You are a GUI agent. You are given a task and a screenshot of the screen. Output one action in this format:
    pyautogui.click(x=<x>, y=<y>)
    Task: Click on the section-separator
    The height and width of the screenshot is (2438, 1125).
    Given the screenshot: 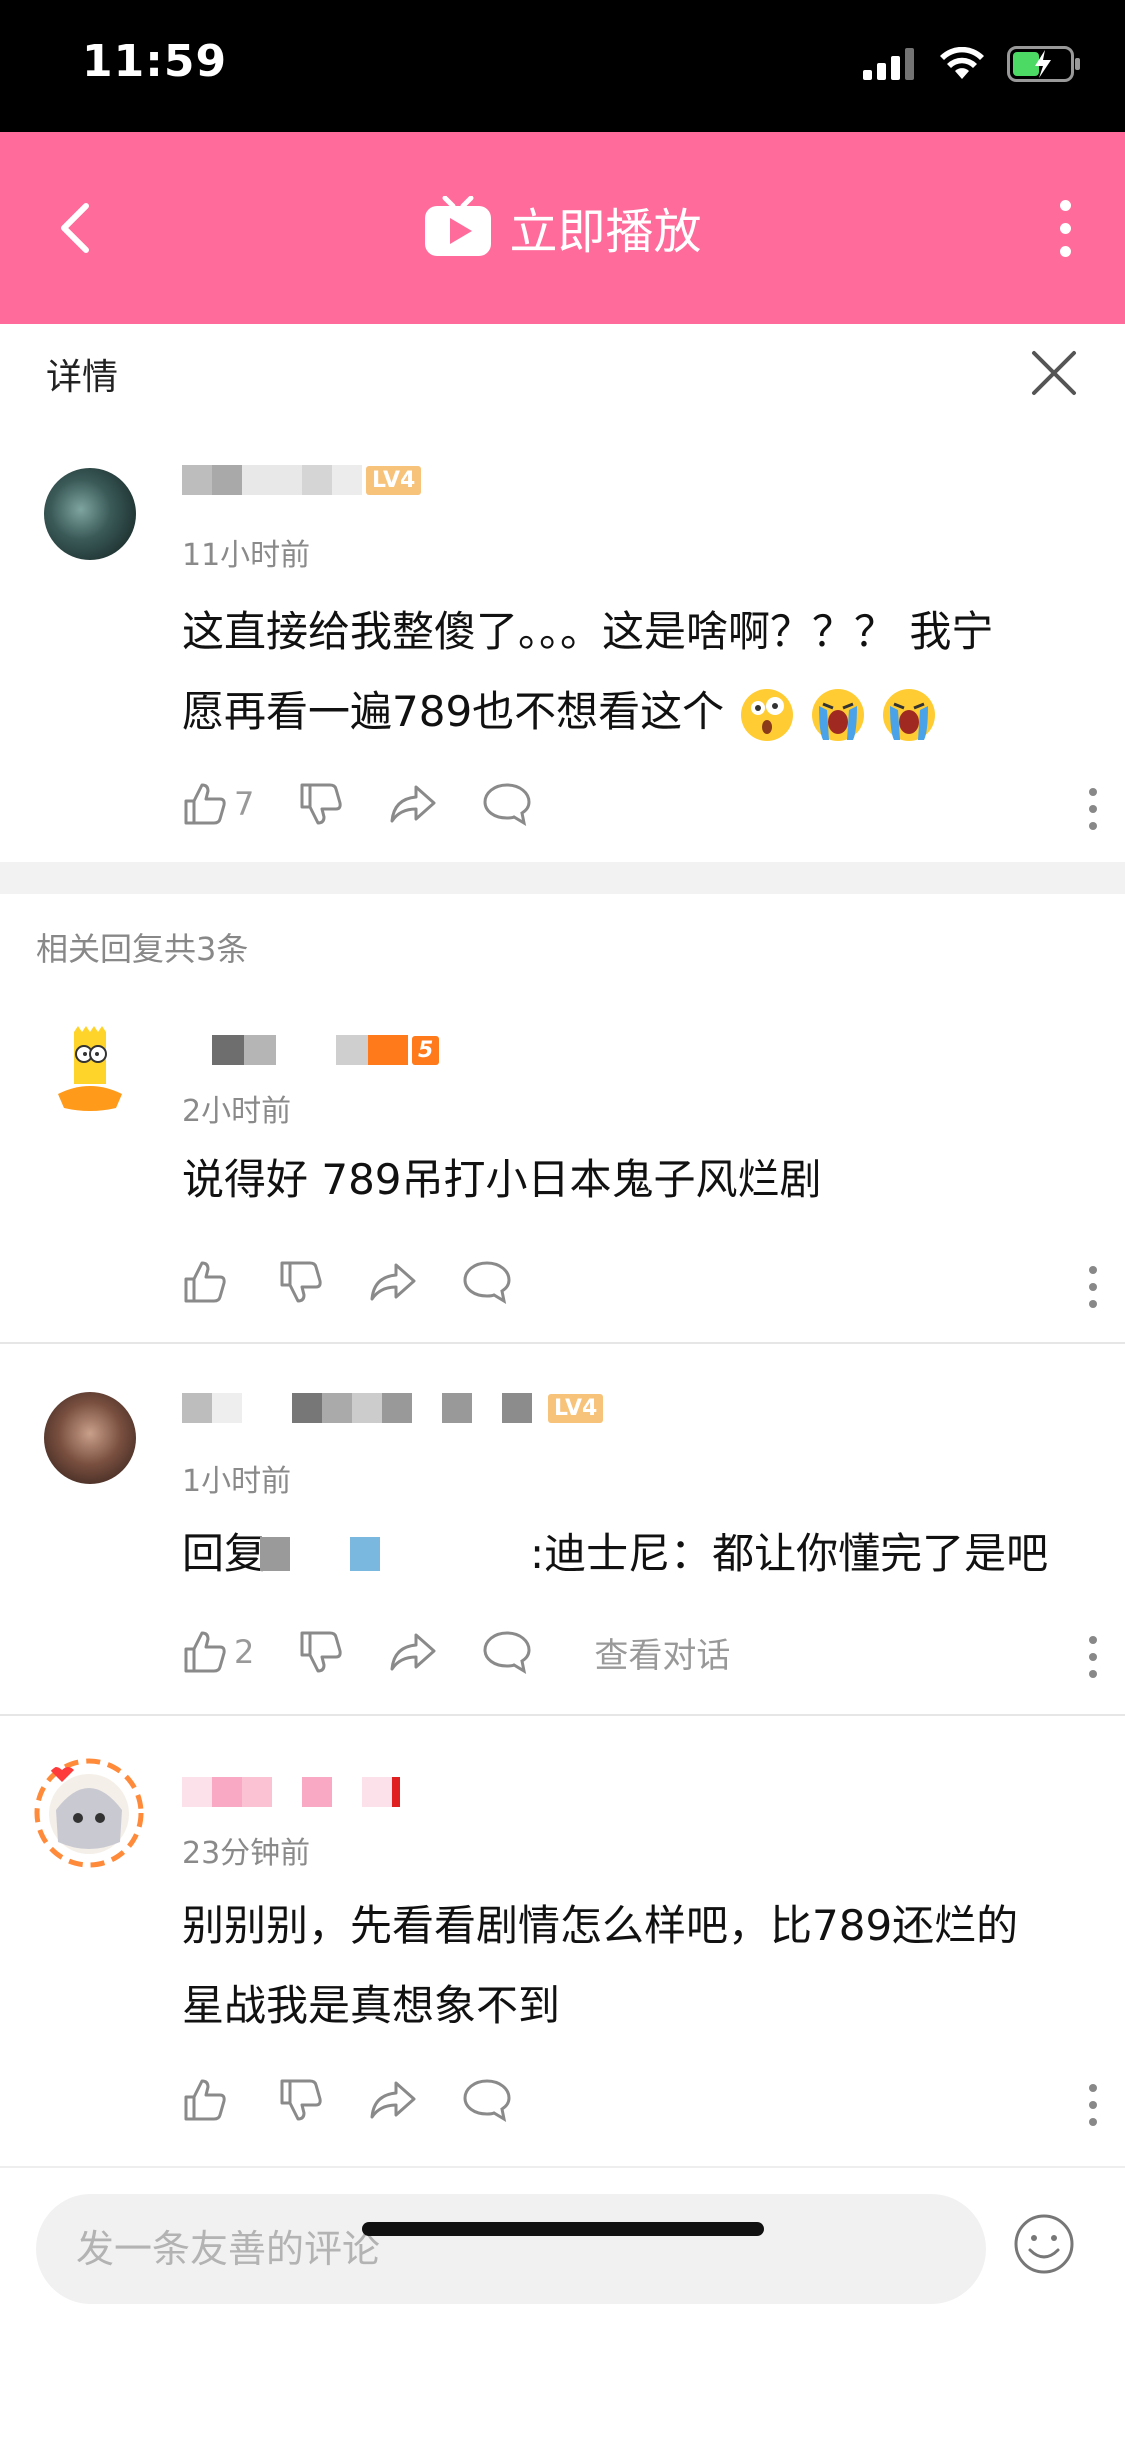 What is the action you would take?
    pyautogui.click(x=562, y=878)
    